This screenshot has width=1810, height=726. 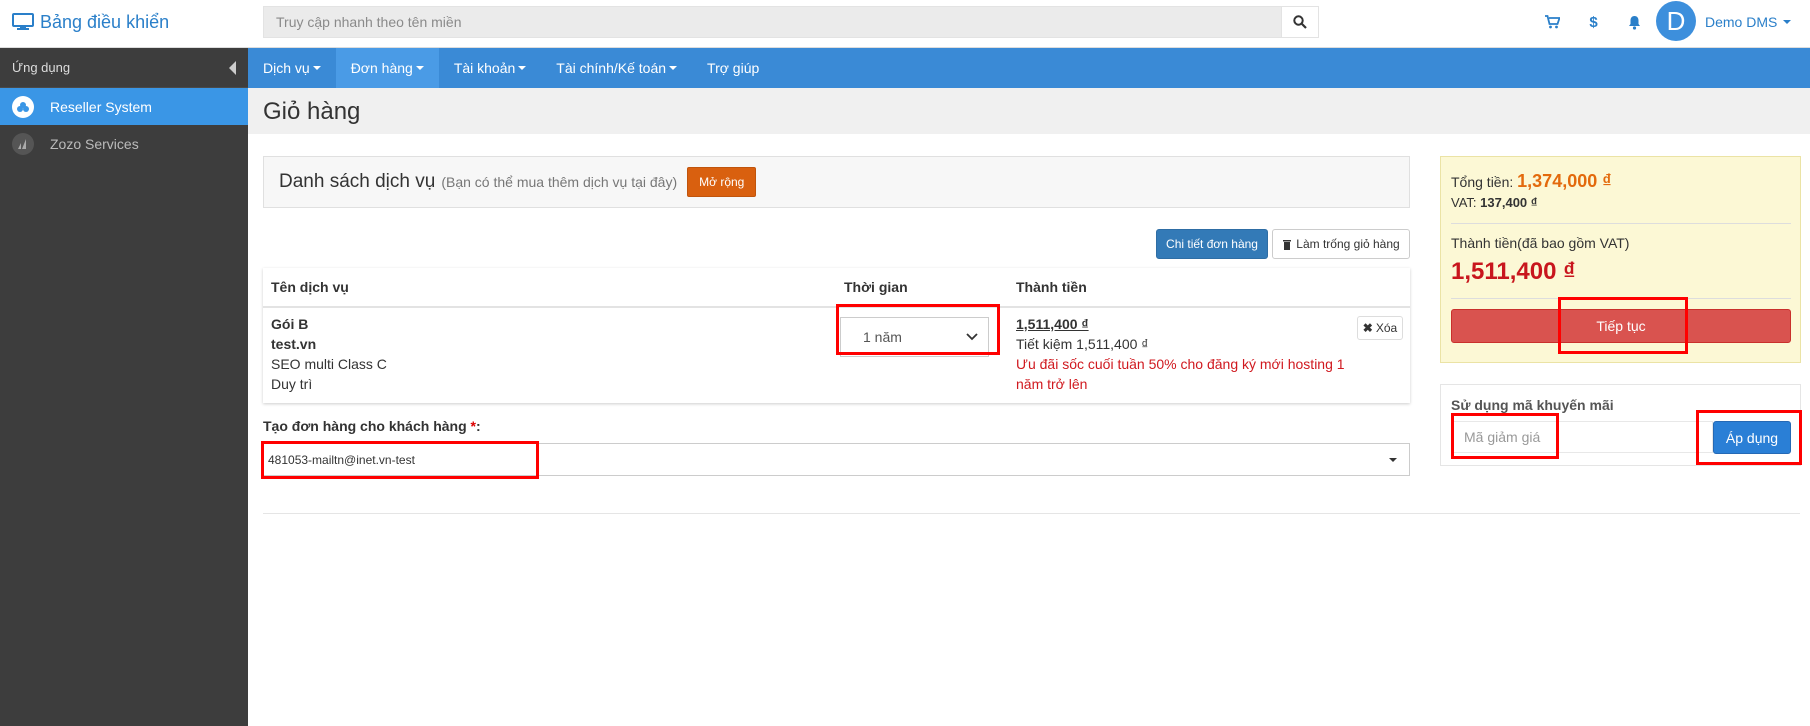 I want to click on apply-promo-button: Áp dụng, so click(x=1752, y=437).